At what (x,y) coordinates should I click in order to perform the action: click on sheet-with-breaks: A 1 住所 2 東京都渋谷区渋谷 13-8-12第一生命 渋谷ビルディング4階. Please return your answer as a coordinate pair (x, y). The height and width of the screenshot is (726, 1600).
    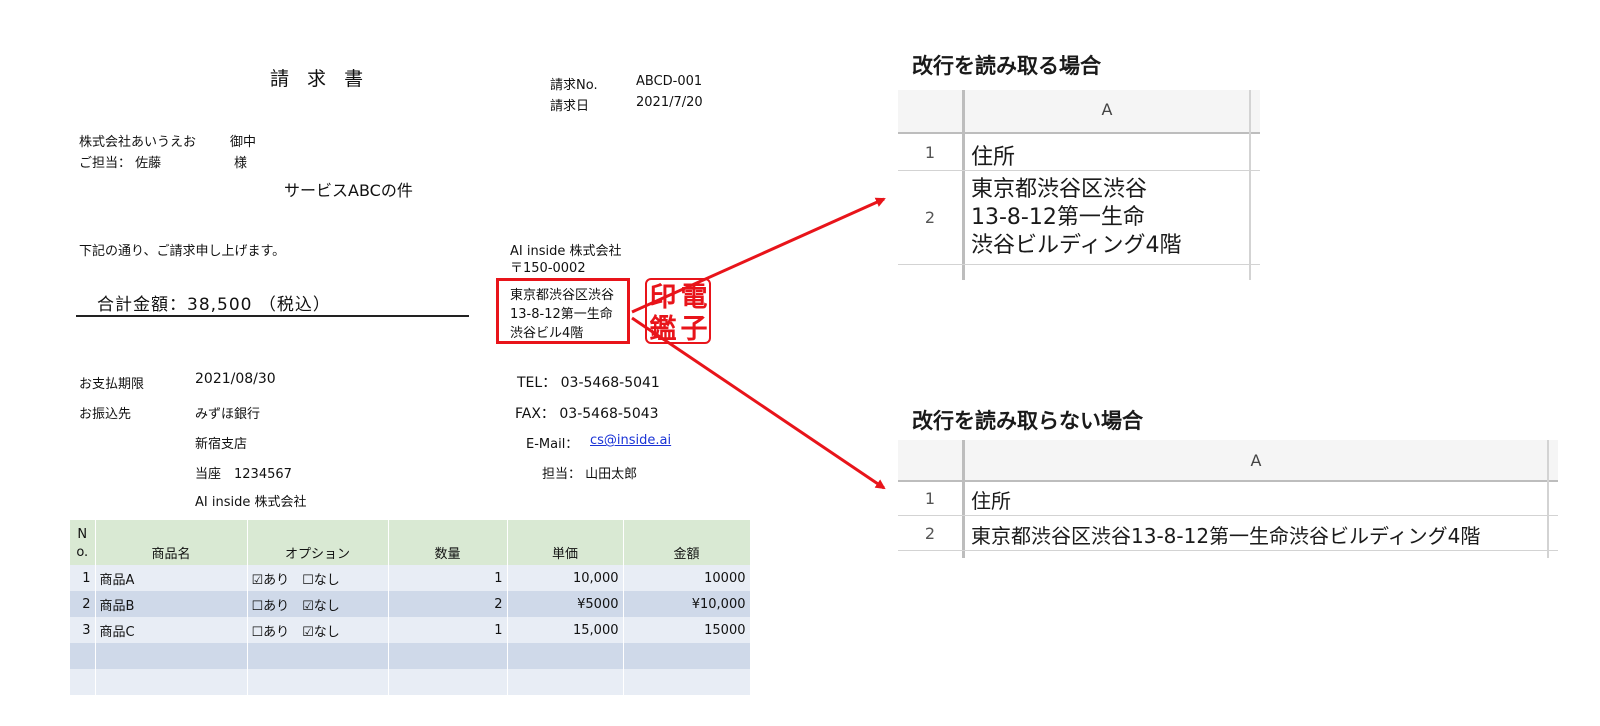
    Looking at the image, I should click on (1079, 185).